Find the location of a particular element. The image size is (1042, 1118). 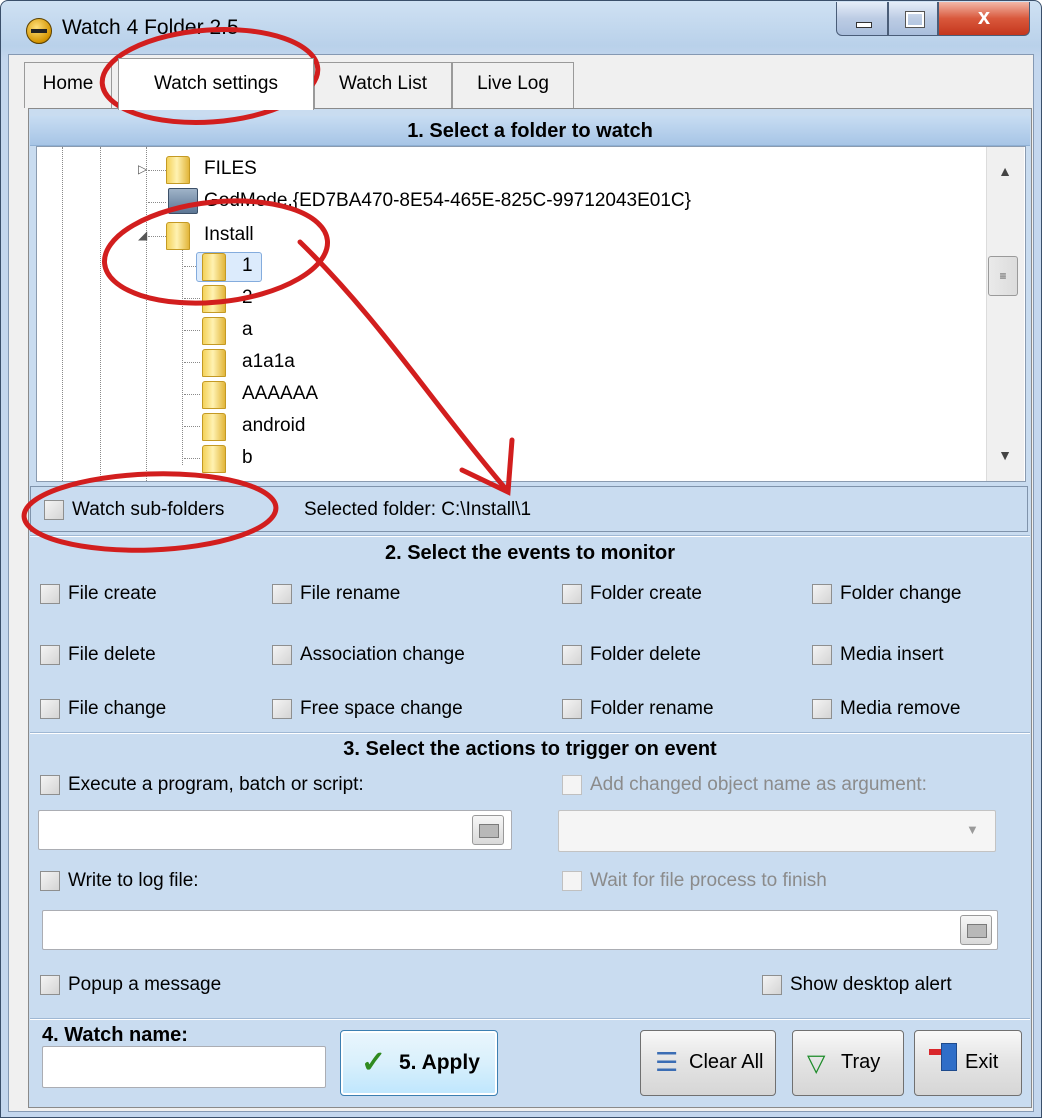

media-insert-checkbox is located at coordinates (822, 655).